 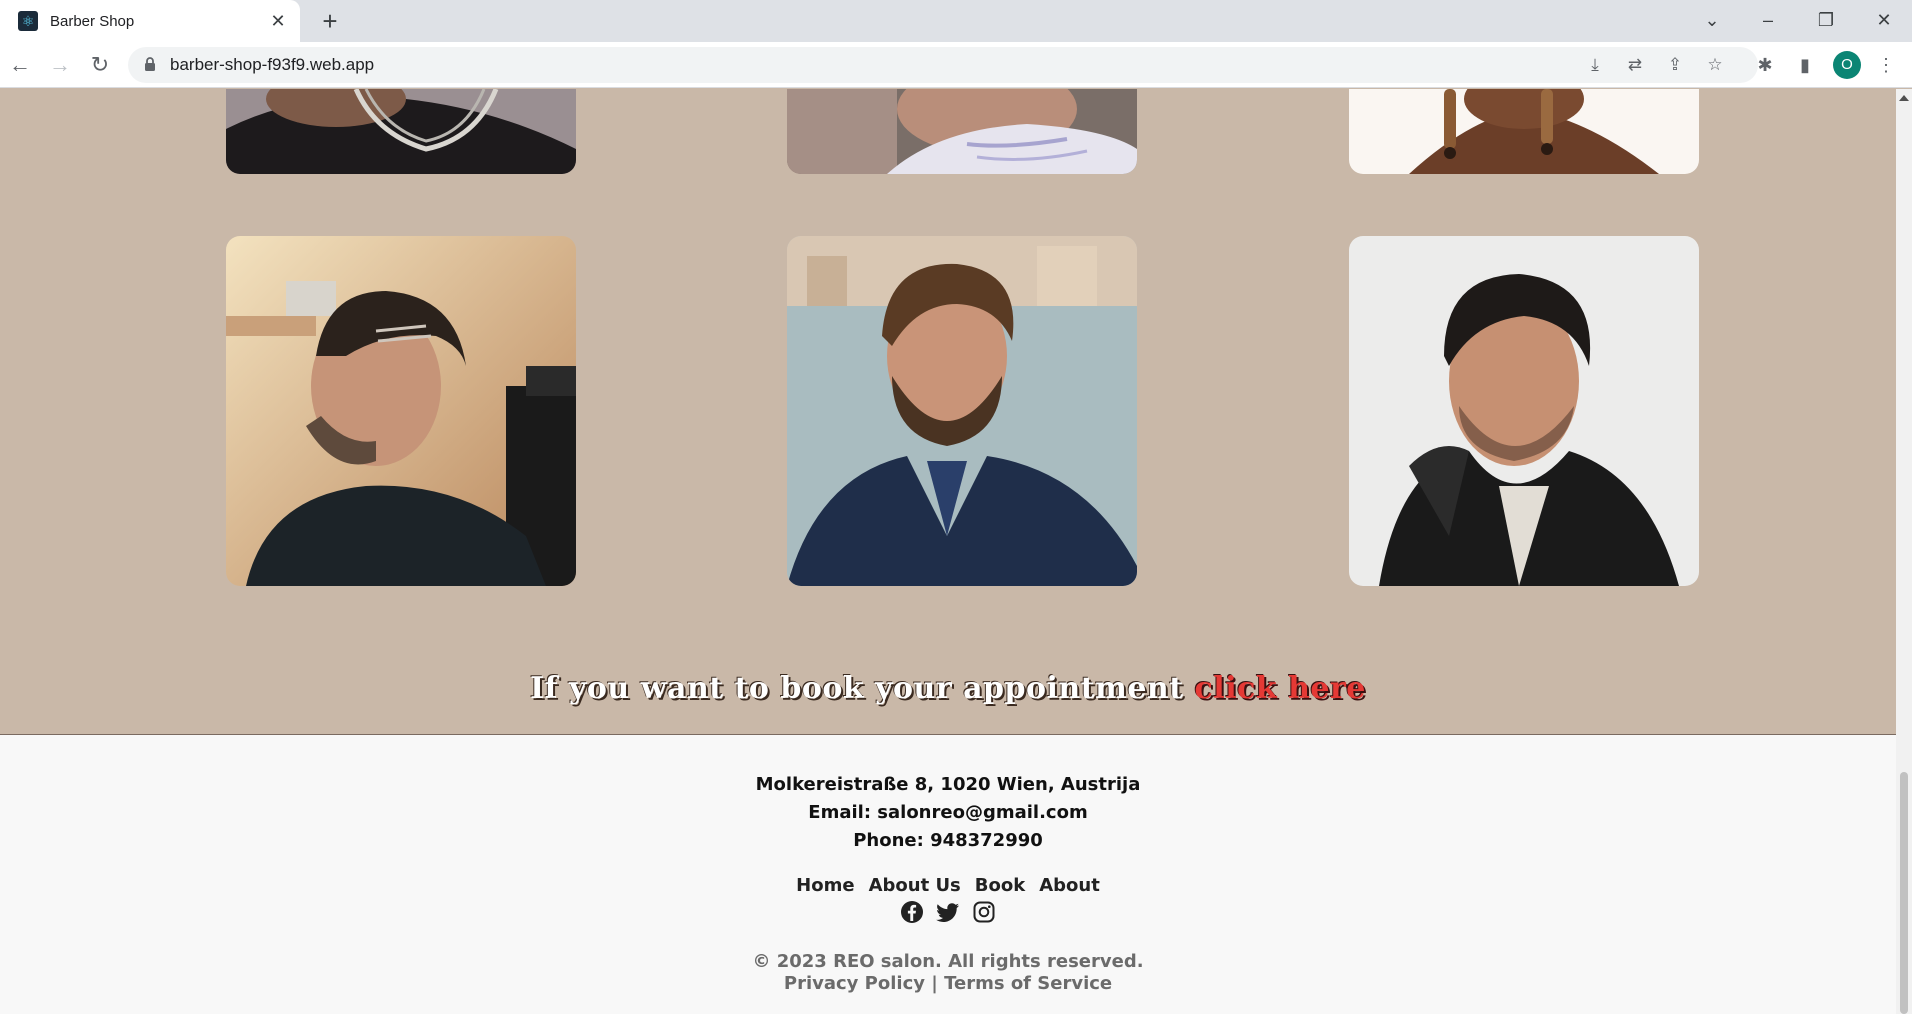 I want to click on footer-link-about-us: About Us, so click(x=915, y=885).